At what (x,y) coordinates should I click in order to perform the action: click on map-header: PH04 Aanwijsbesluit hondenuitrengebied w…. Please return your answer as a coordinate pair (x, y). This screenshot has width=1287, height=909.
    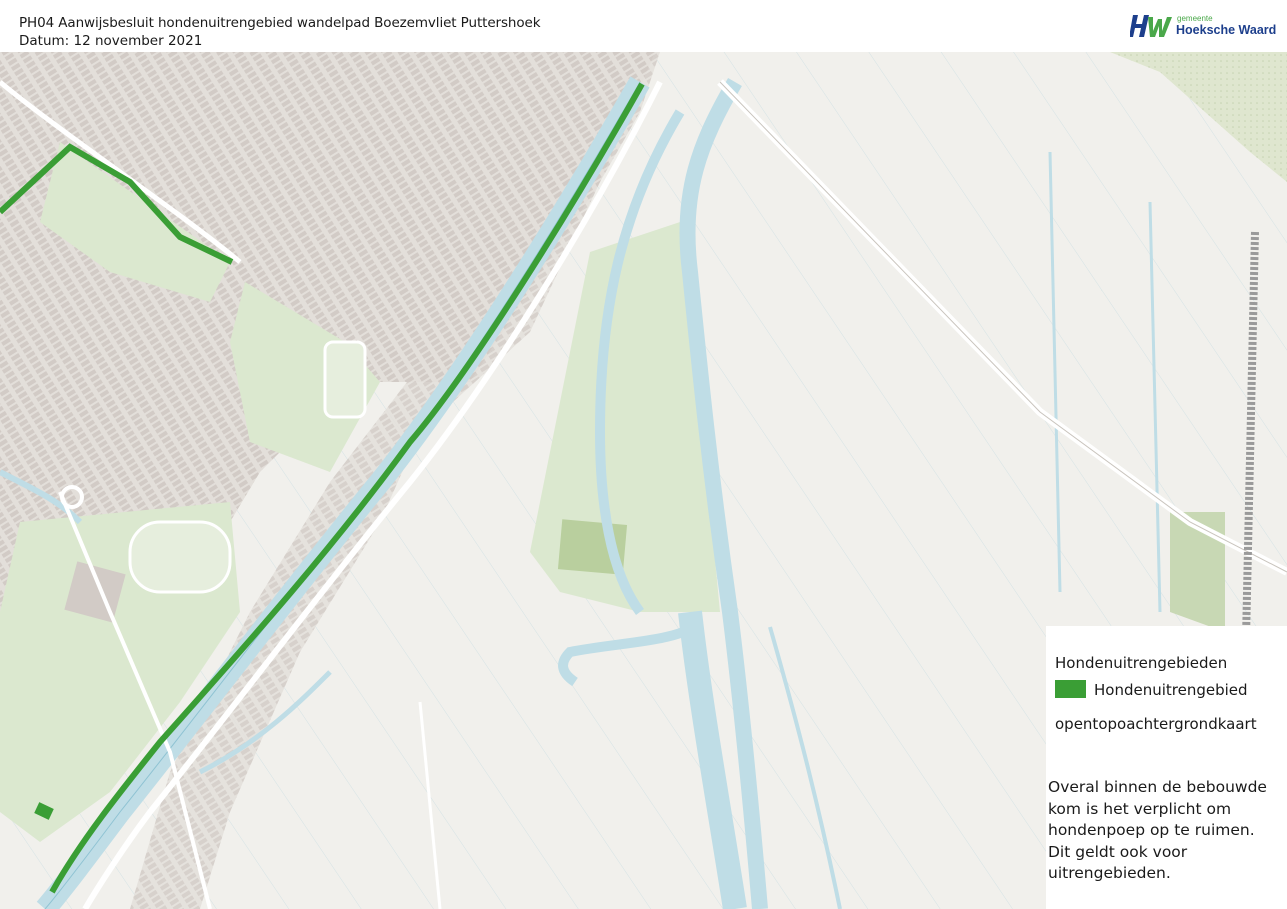
    Looking at the image, I should click on (643, 26).